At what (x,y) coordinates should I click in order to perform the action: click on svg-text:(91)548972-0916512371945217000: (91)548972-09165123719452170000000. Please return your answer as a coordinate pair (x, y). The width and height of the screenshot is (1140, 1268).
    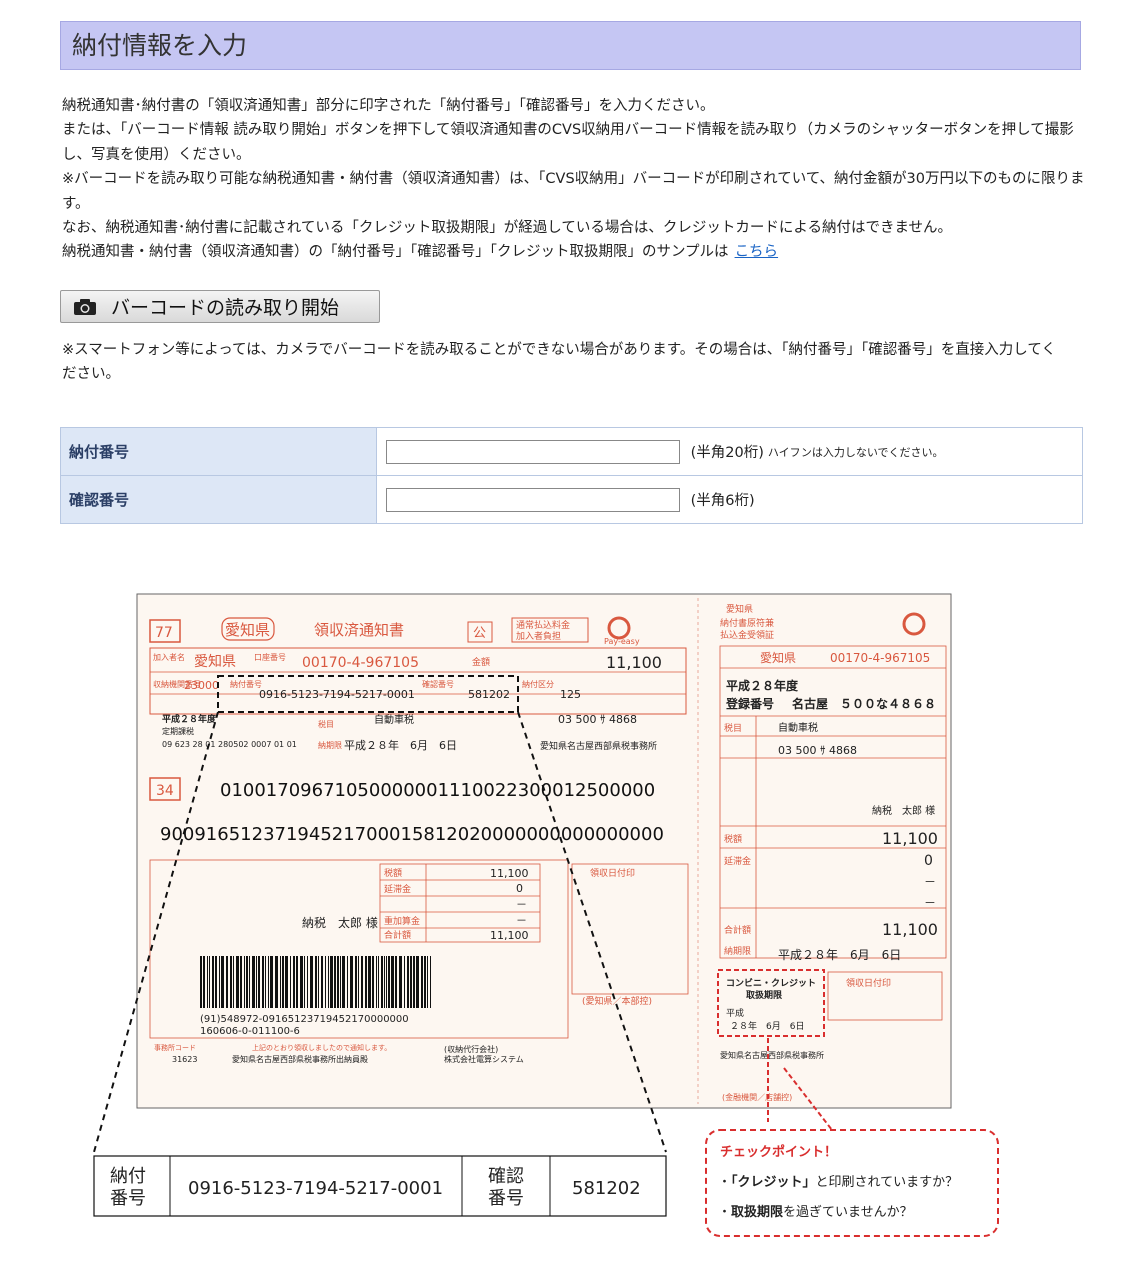
    Looking at the image, I should click on (304, 1019).